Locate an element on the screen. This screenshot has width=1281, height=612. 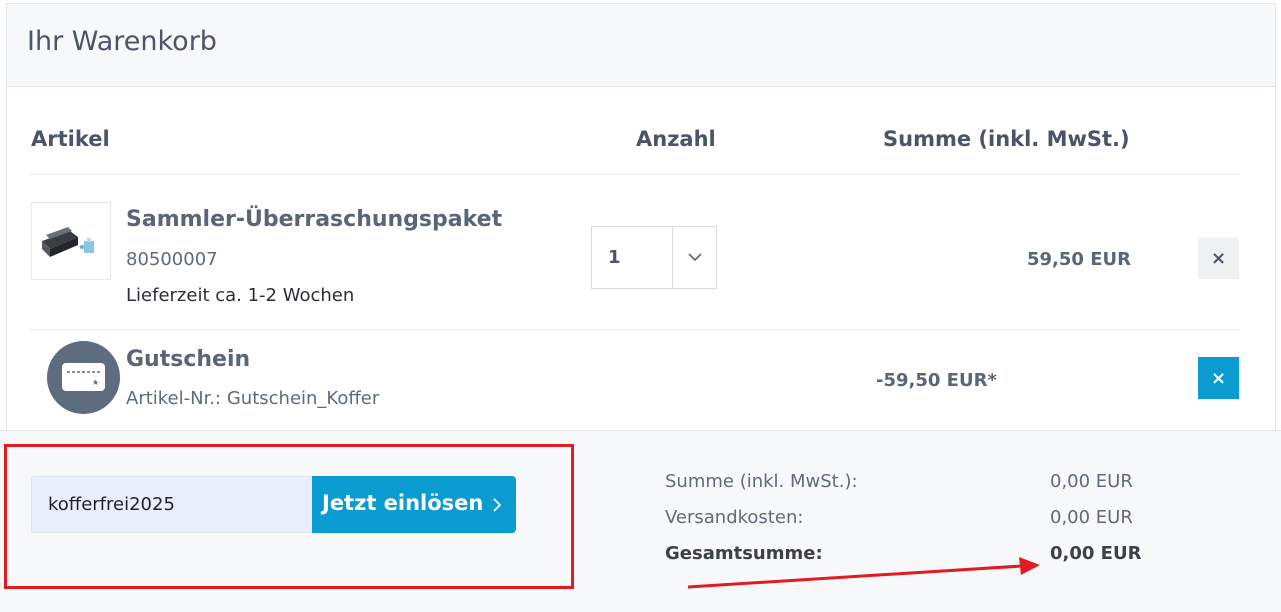
cart-header: Ihr Warenkorb is located at coordinates (641, 45).